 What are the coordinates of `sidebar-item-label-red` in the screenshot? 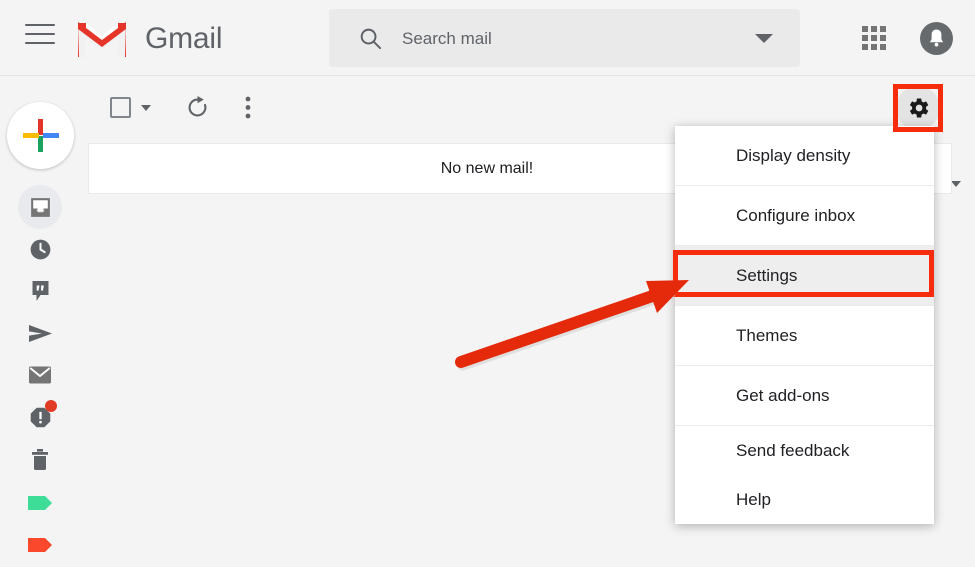 It's located at (40, 545).